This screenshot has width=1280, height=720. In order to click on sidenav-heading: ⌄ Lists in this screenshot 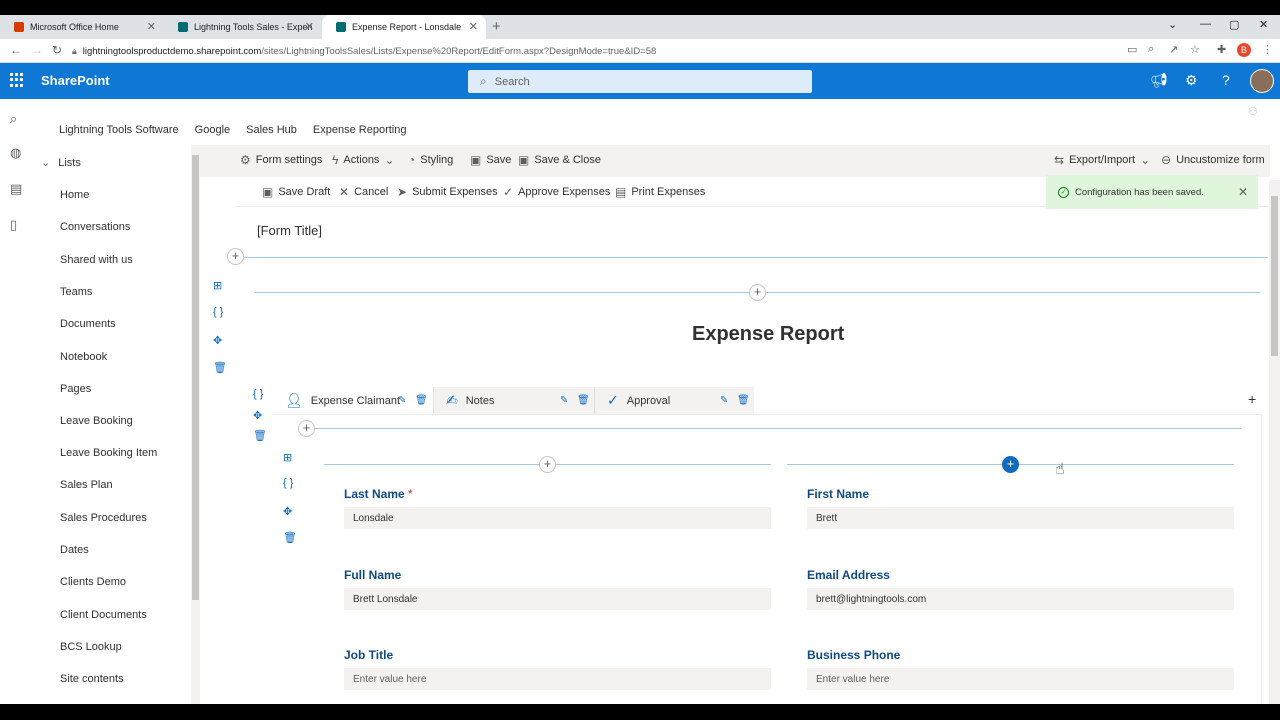, I will do `click(61, 162)`.